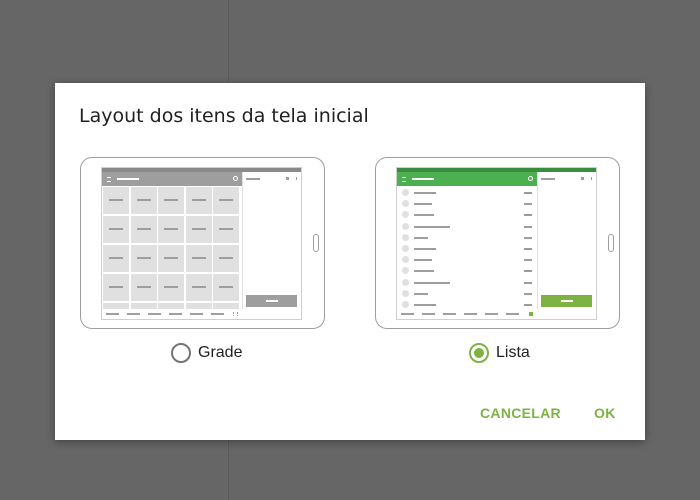 Image resolution: width=700 pixels, height=500 pixels. Describe the element at coordinates (513, 352) in the screenshot. I see `radio-label-lista: Lista` at that location.